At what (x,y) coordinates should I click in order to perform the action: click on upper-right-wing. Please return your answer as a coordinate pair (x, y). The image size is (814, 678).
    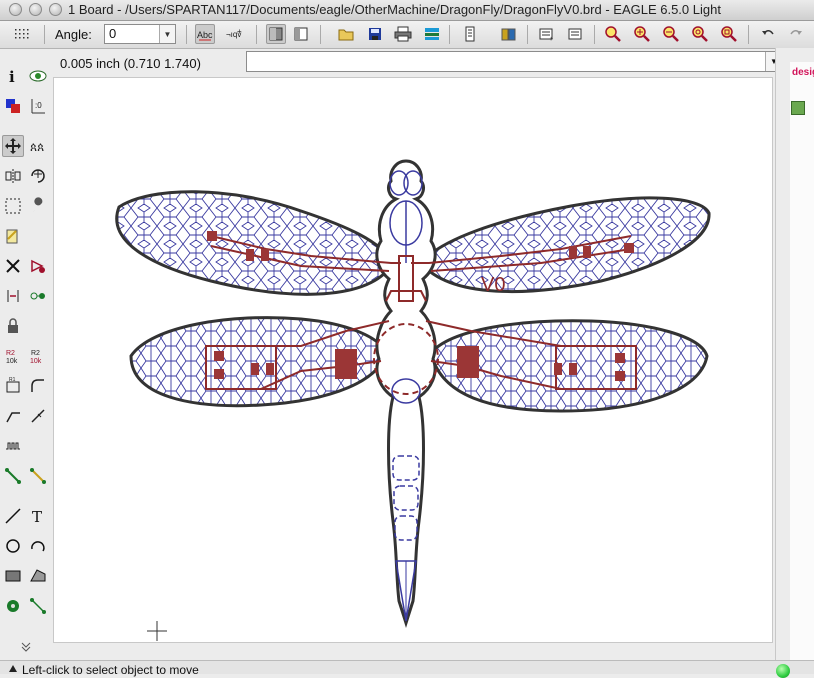
    Looking at the image, I should click on (565, 245).